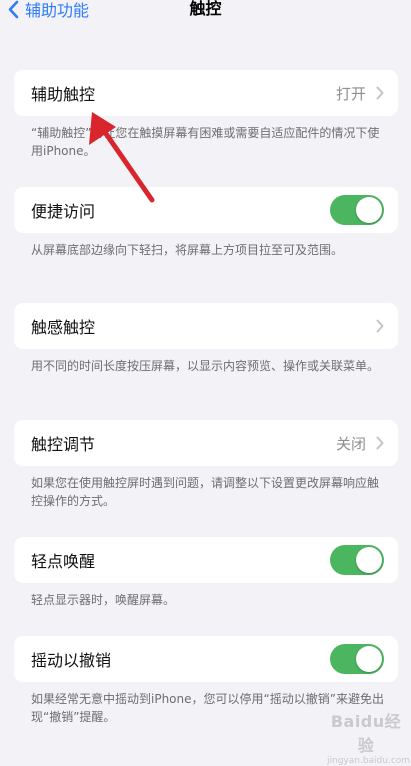  What do you see at coordinates (206, 659) in the screenshot?
I see `shake-to-undo-row: 摇动以撤销` at bounding box center [206, 659].